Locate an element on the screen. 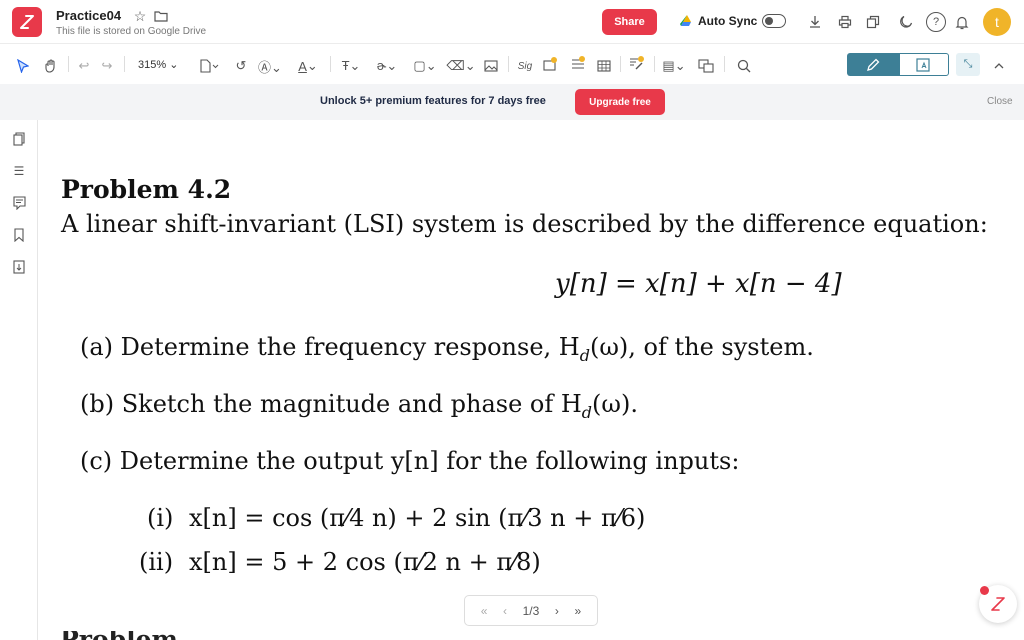 This screenshot has height=640, width=1024. difference-equation: y[n] = x[n] + x[n − 4] is located at coordinates (698, 284).